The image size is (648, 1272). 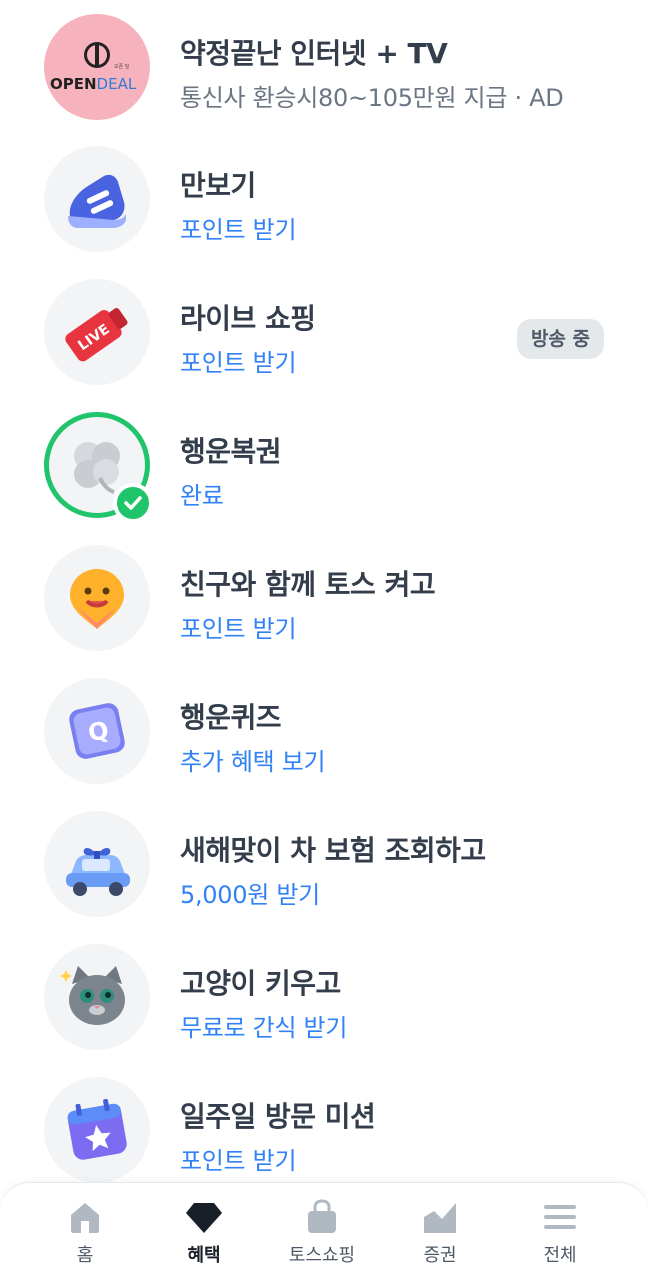 I want to click on live-status-badge: 방송 중, so click(x=560, y=339).